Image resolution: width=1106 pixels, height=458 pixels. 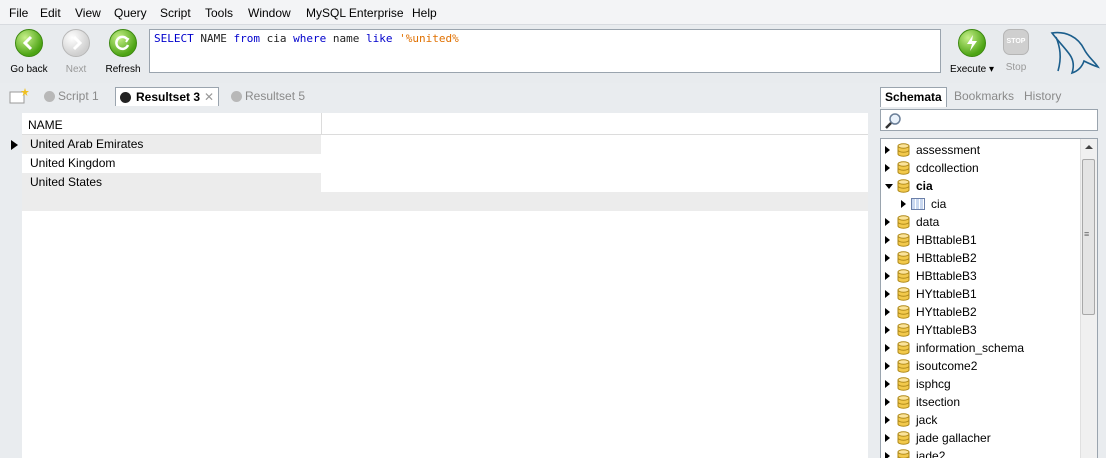 I want to click on sql-keyword: where, so click(x=310, y=38).